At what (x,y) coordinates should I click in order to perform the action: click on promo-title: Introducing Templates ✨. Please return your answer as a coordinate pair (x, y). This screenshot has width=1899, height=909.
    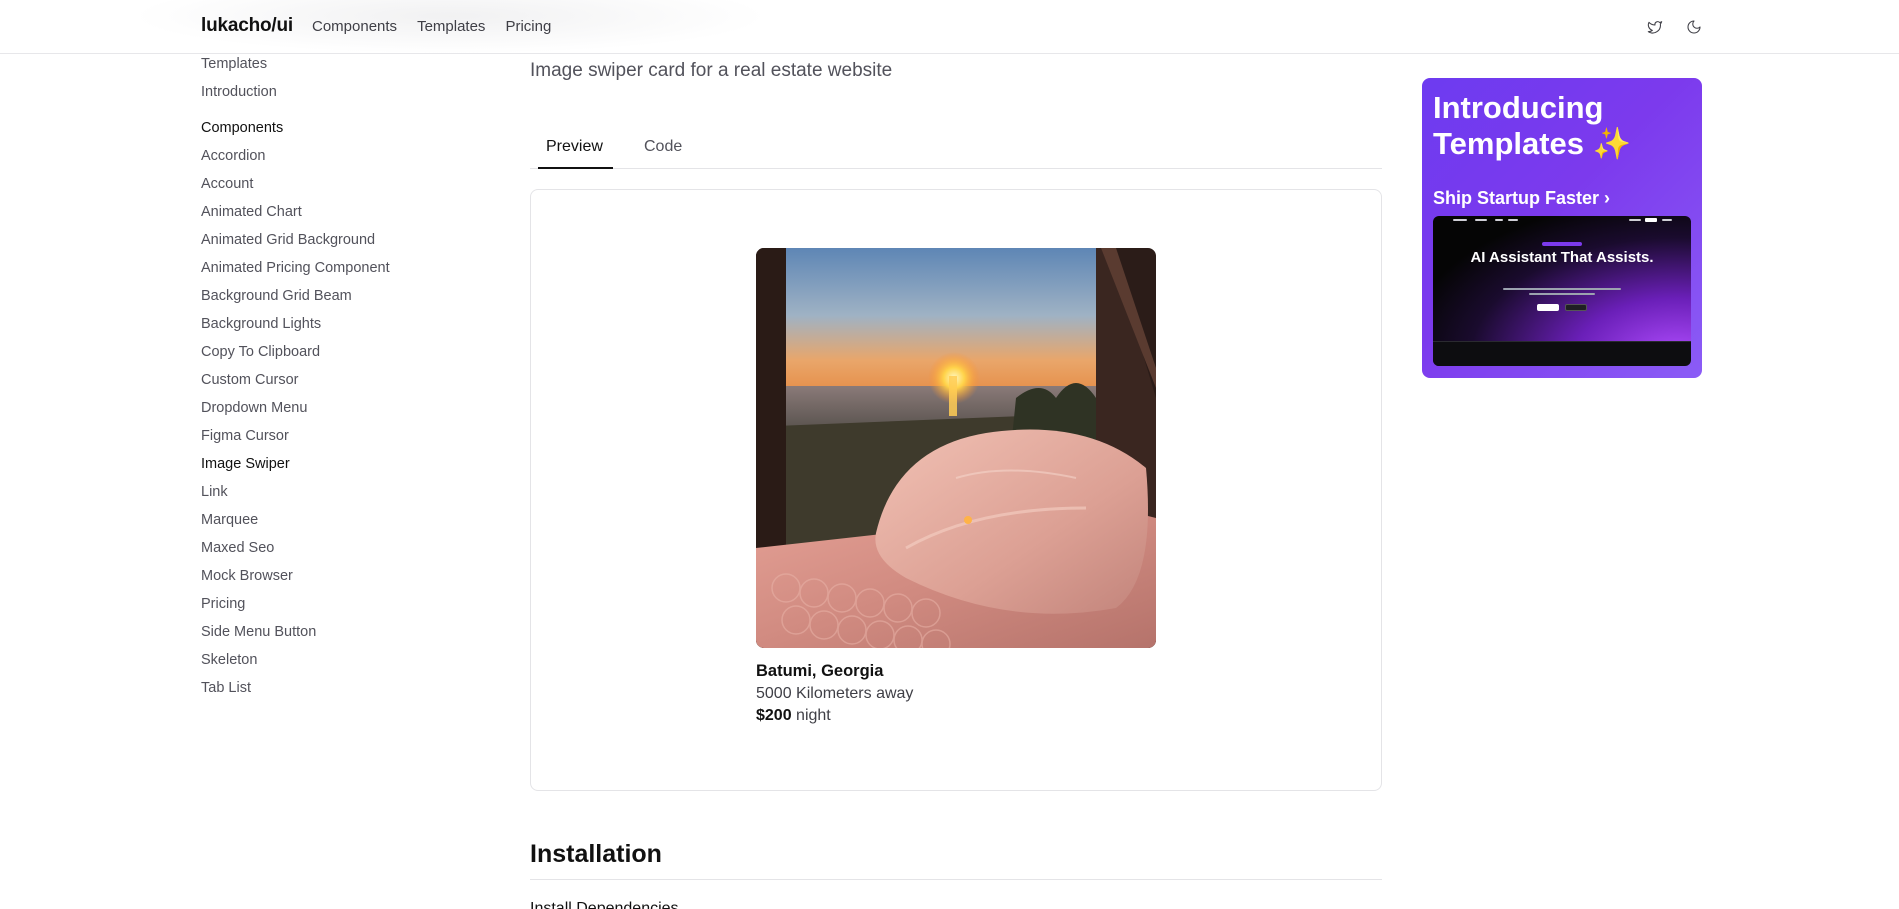
    Looking at the image, I should click on (1532, 125).